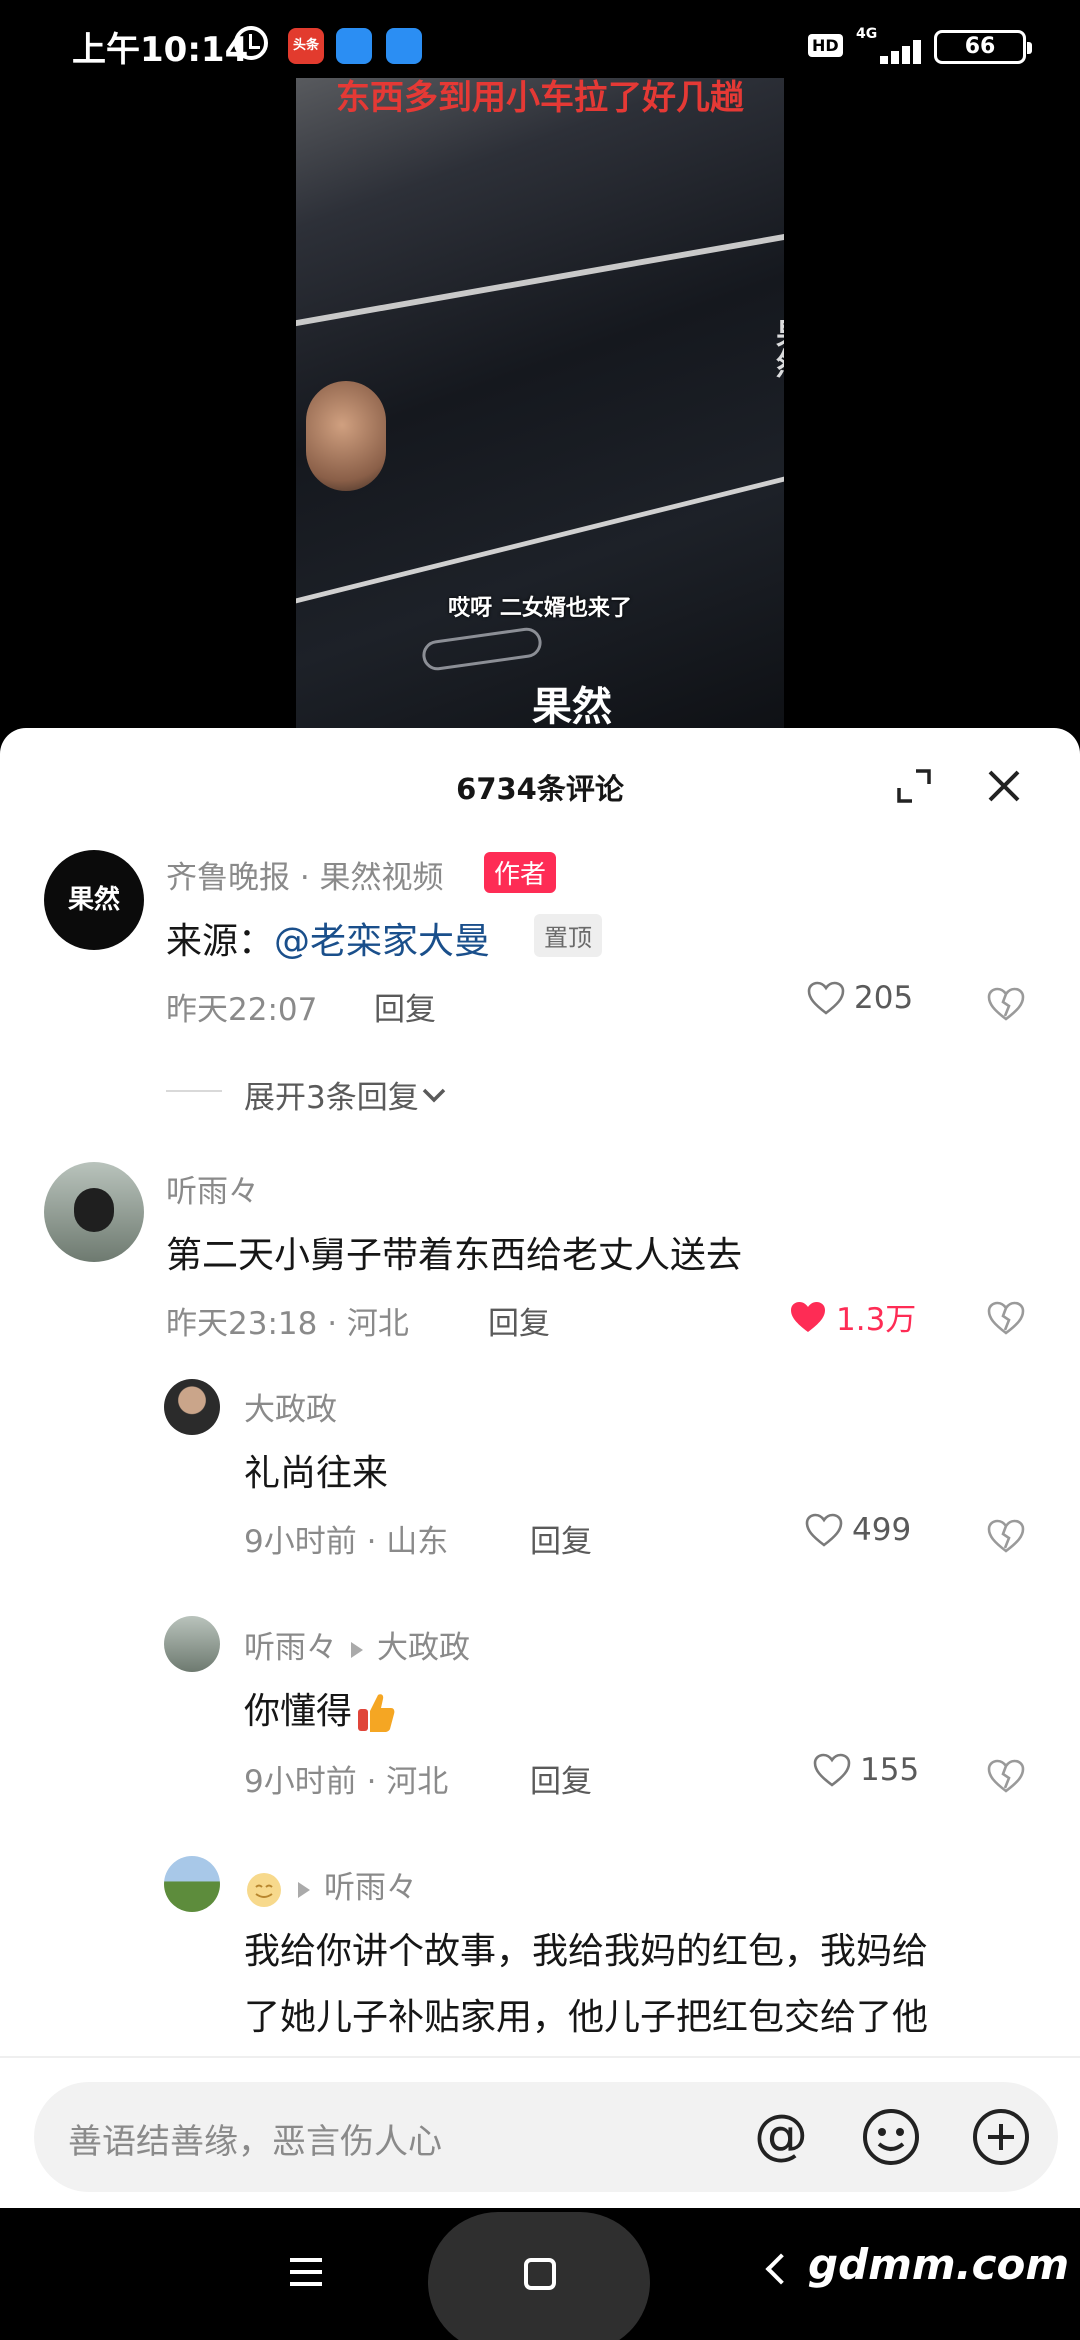 Image resolution: width=1080 pixels, height=2340 pixels. I want to click on video-subtitle: 哎呀 二女婿也来了, so click(540, 608).